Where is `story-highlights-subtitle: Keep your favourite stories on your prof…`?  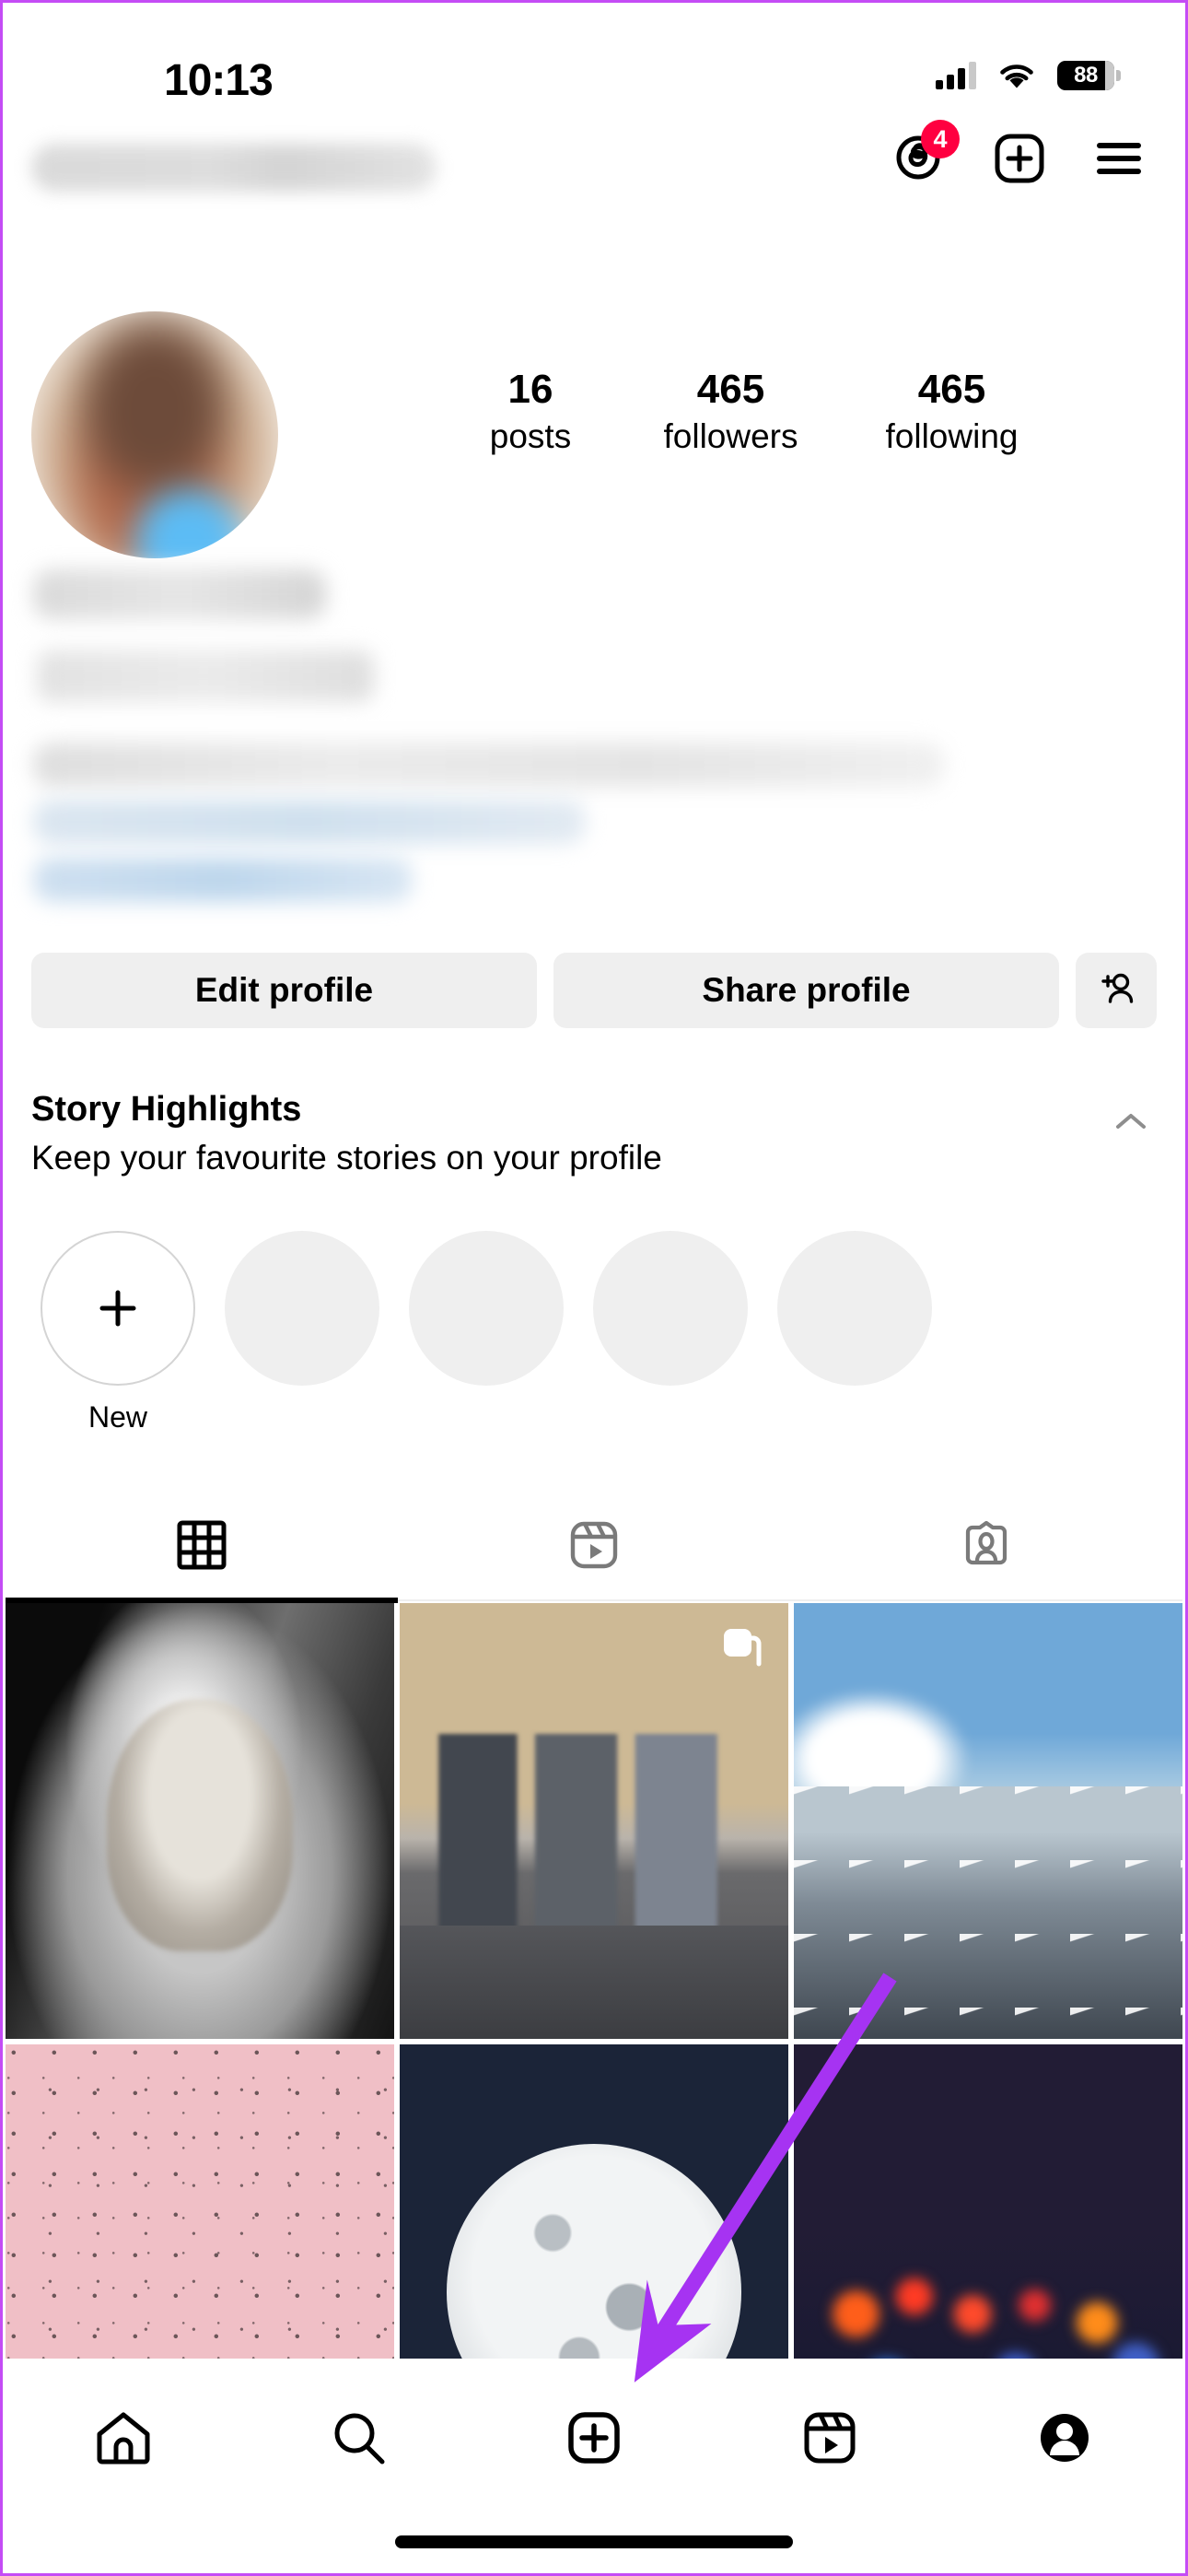
story-highlights-subtitle: Keep your favourite stories on your prof… is located at coordinates (346, 1157).